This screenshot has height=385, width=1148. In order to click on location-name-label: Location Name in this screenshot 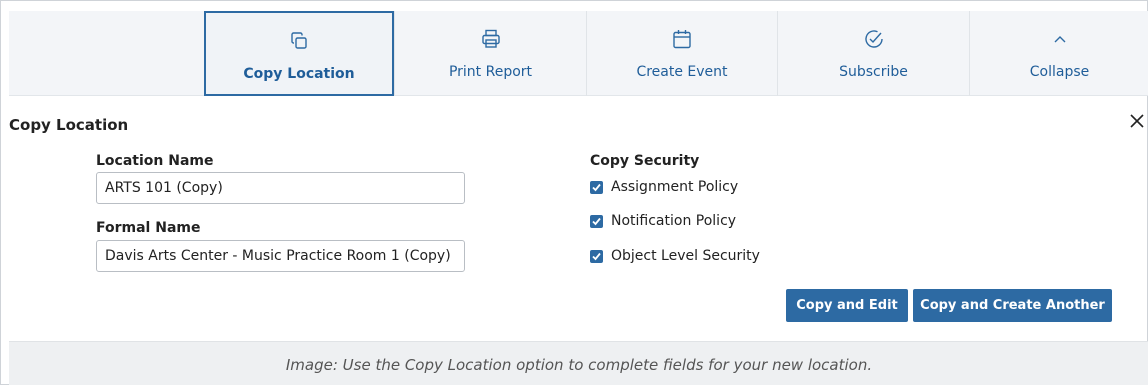, I will do `click(155, 161)`.